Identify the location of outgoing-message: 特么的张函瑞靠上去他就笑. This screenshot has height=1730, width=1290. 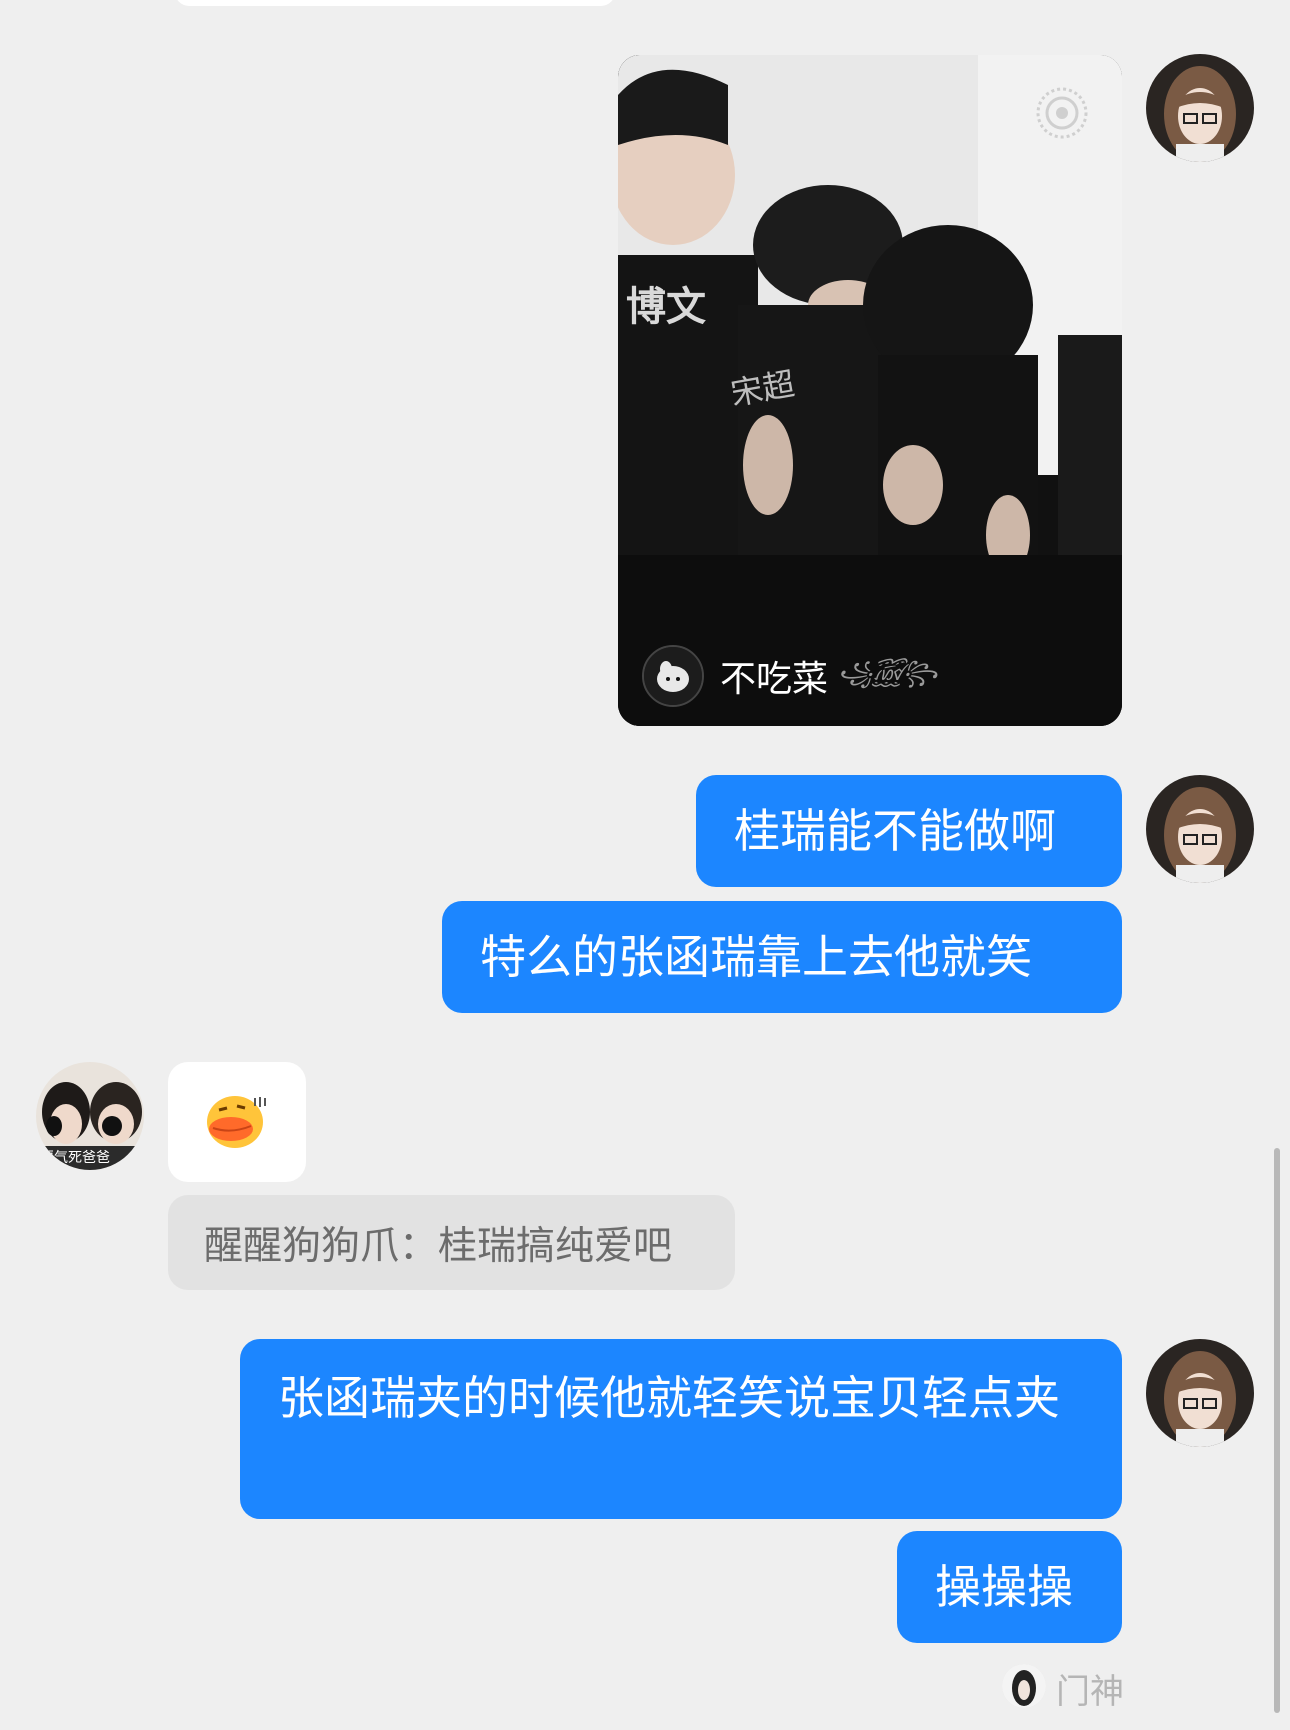
(782, 957).